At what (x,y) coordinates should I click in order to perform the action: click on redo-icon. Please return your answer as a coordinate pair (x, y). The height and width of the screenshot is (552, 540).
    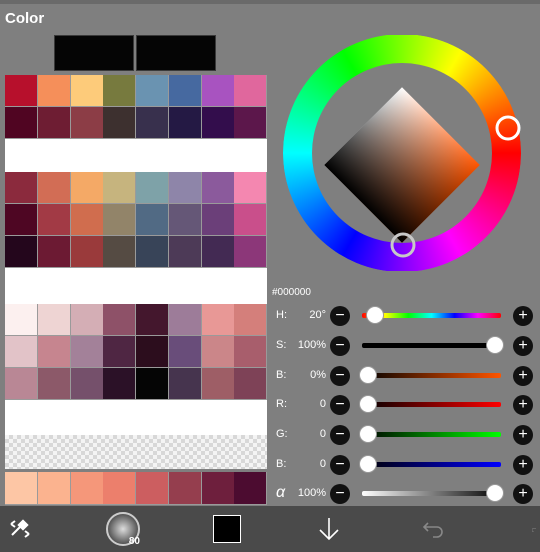
    Looking at the image, I should click on (532, 529).